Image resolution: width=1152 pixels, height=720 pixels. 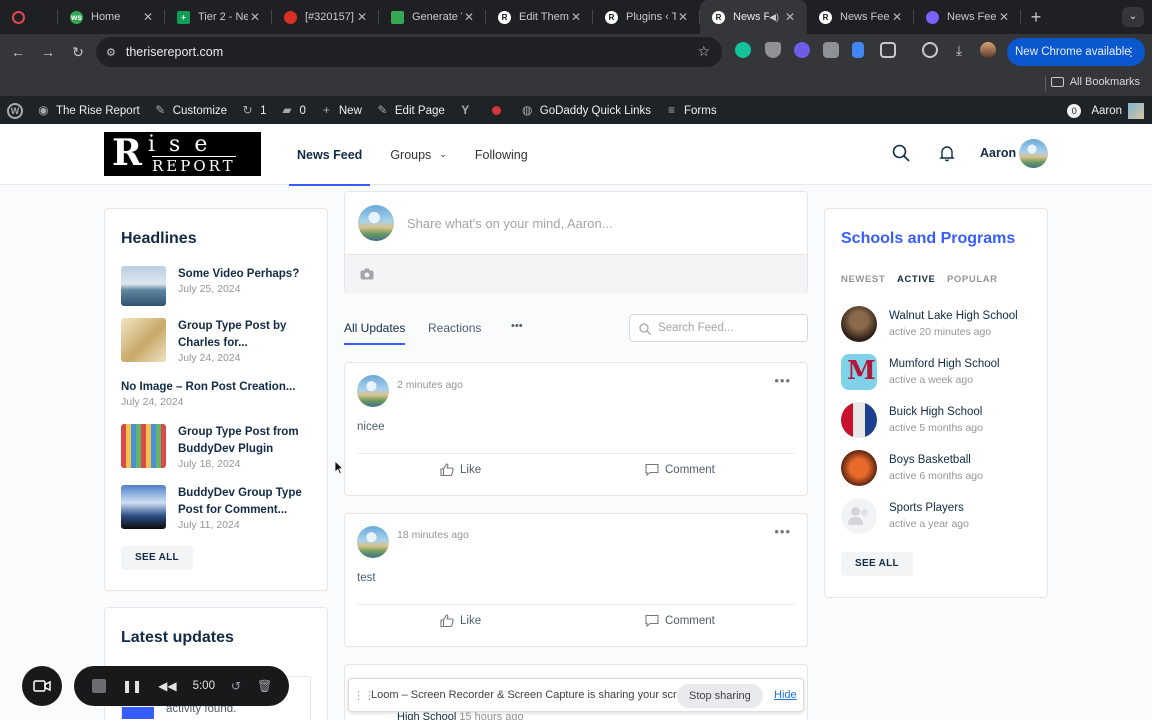 What do you see at coordinates (773, 50) in the screenshot?
I see `shield-icon` at bounding box center [773, 50].